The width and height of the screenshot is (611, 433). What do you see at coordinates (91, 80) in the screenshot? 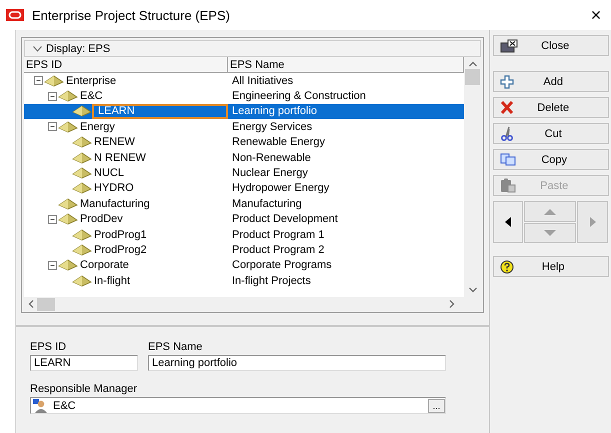
I see `eps-id: Enterprise` at bounding box center [91, 80].